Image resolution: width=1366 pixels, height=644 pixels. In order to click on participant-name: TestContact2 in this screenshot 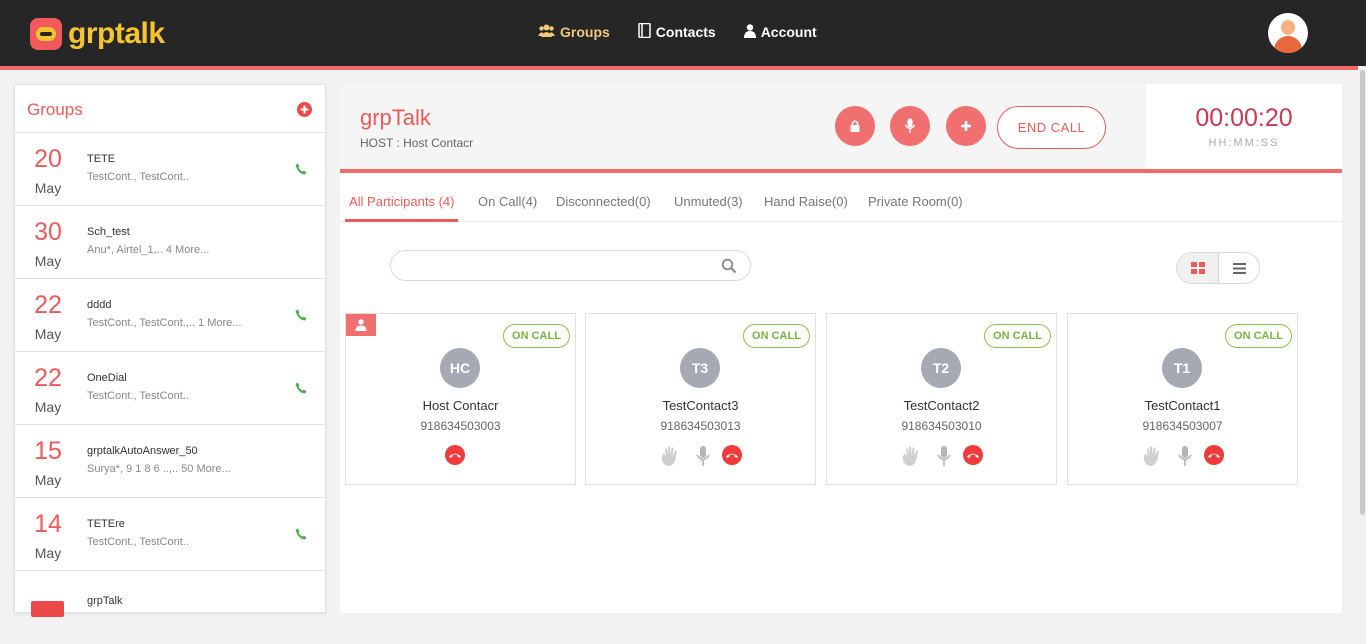, I will do `click(941, 405)`.